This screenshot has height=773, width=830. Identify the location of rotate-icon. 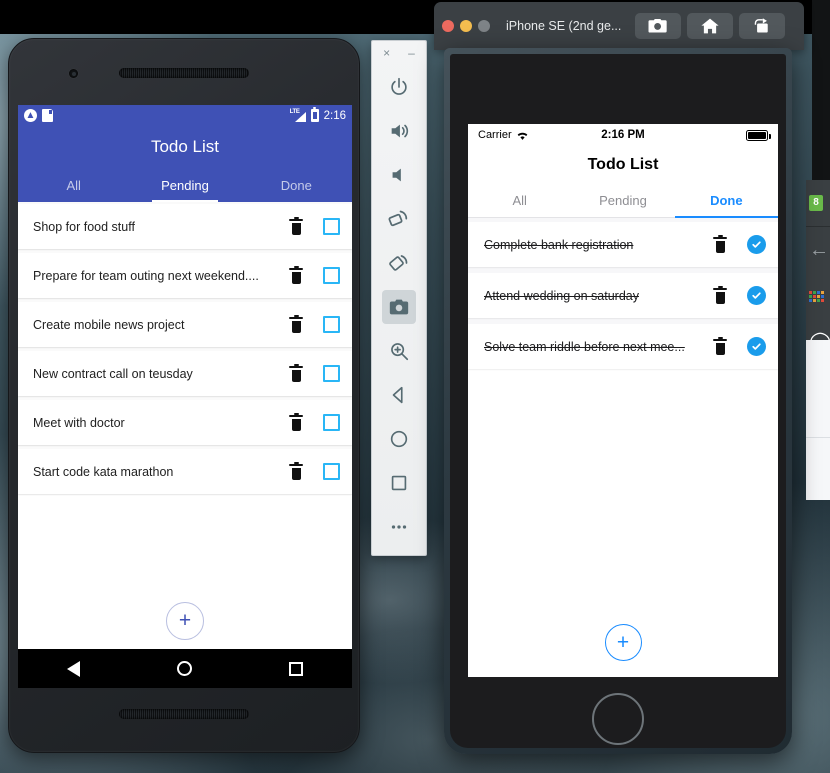
(762, 25).